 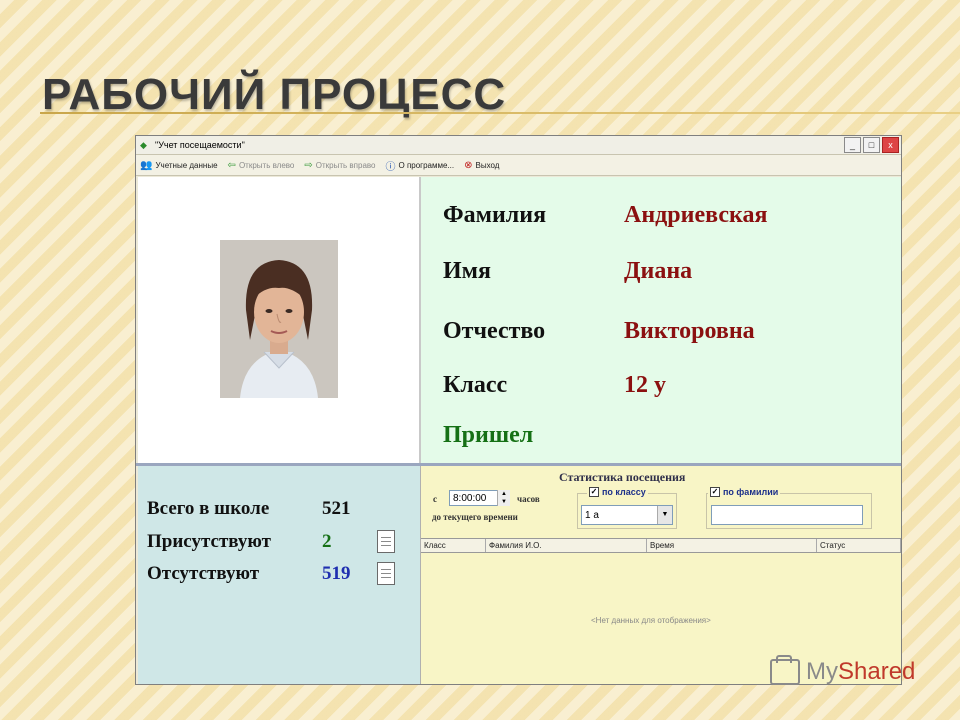 I want to click on toolbar-accounts-button: 👥 Учетные данные, so click(x=179, y=165).